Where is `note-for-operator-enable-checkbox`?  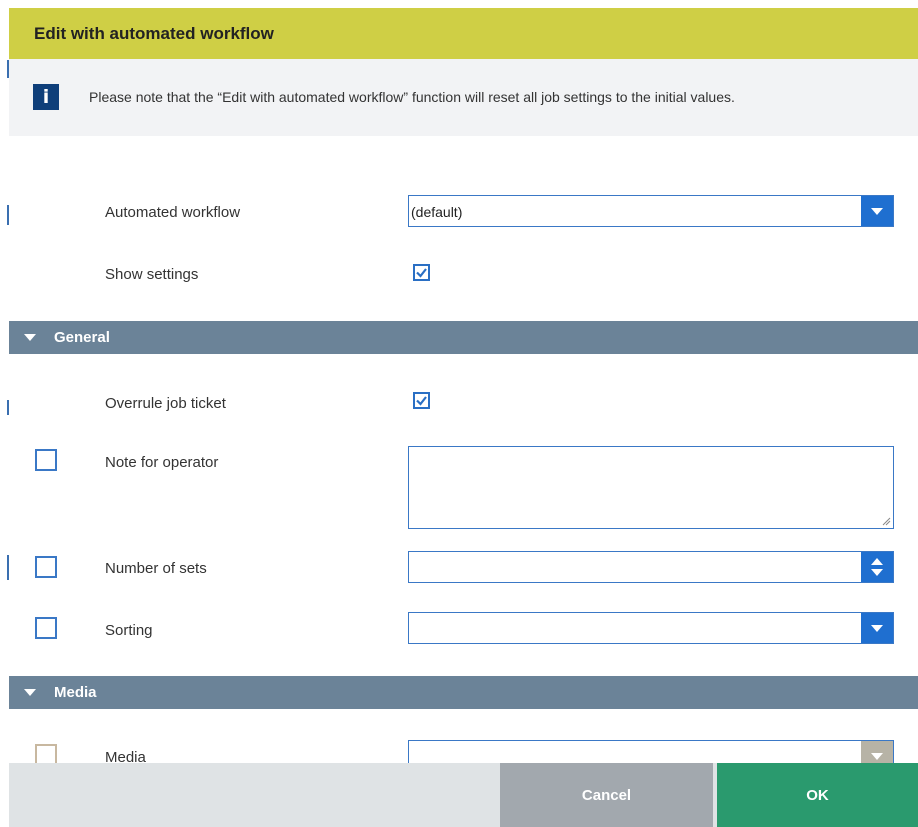 note-for-operator-enable-checkbox is located at coordinates (46, 460).